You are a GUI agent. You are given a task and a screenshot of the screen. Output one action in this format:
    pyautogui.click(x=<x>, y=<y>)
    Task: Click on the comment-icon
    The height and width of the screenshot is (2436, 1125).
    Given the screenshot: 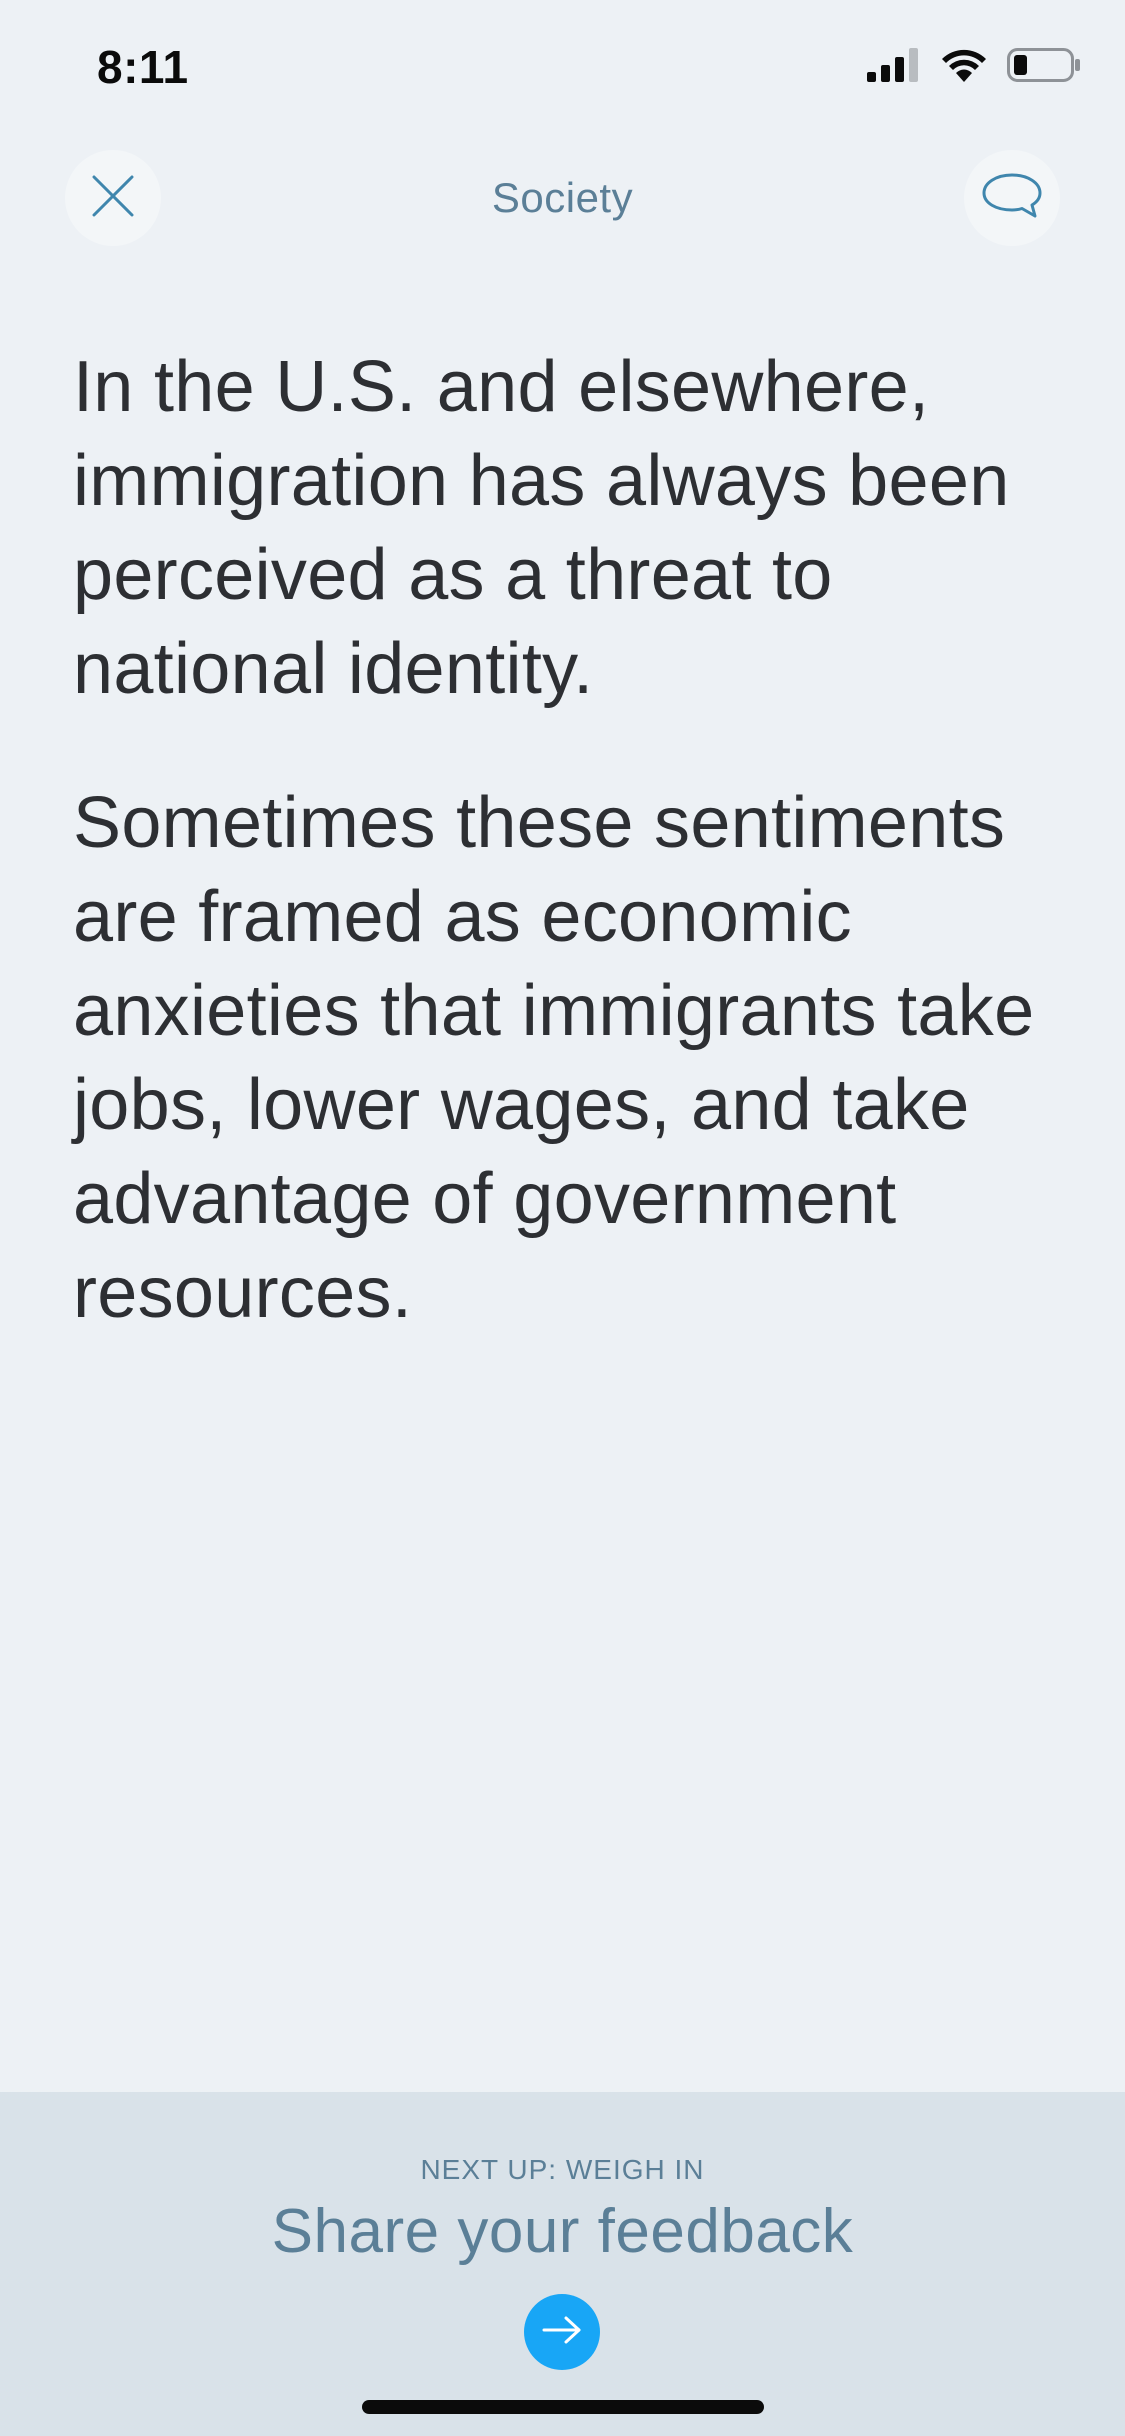 What is the action you would take?
    pyautogui.click(x=1012, y=198)
    